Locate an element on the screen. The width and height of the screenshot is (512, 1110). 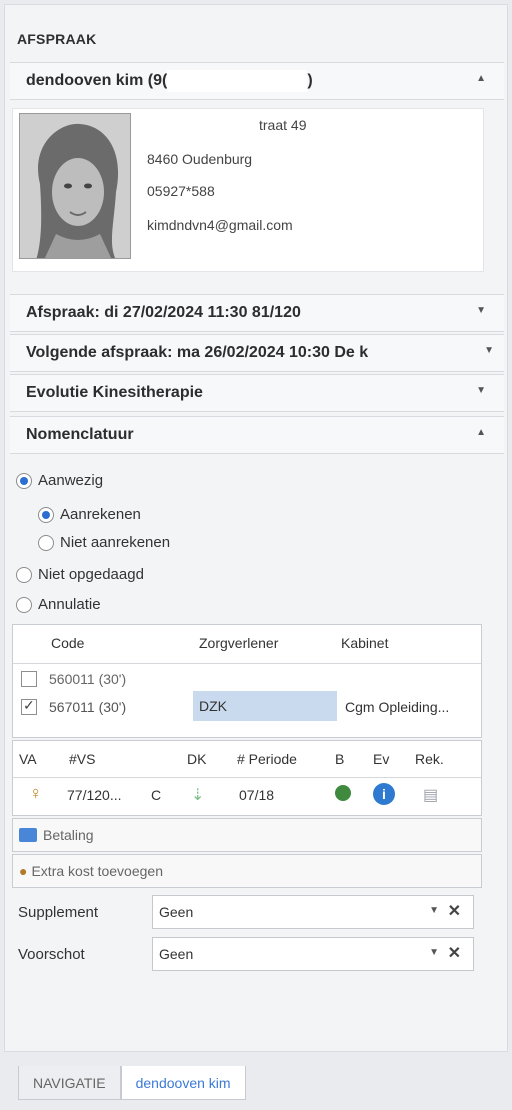
patient-photo is located at coordinates (75, 186).